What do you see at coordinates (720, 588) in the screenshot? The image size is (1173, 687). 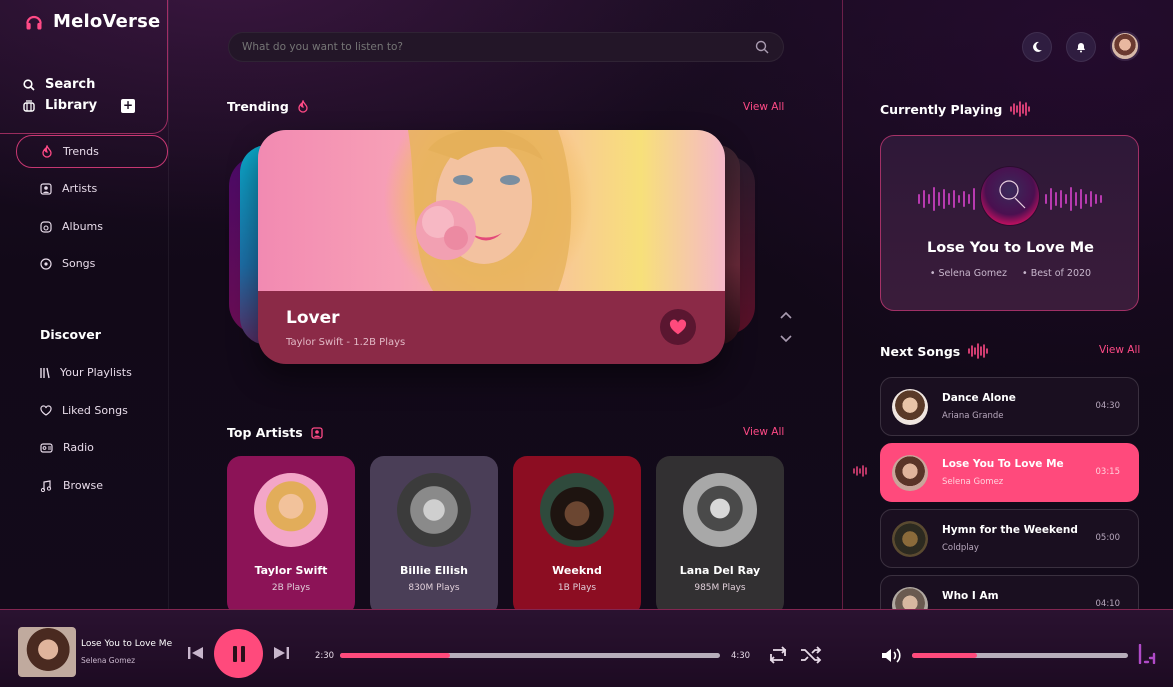 I see `artist-plays: 985M Plays` at bounding box center [720, 588].